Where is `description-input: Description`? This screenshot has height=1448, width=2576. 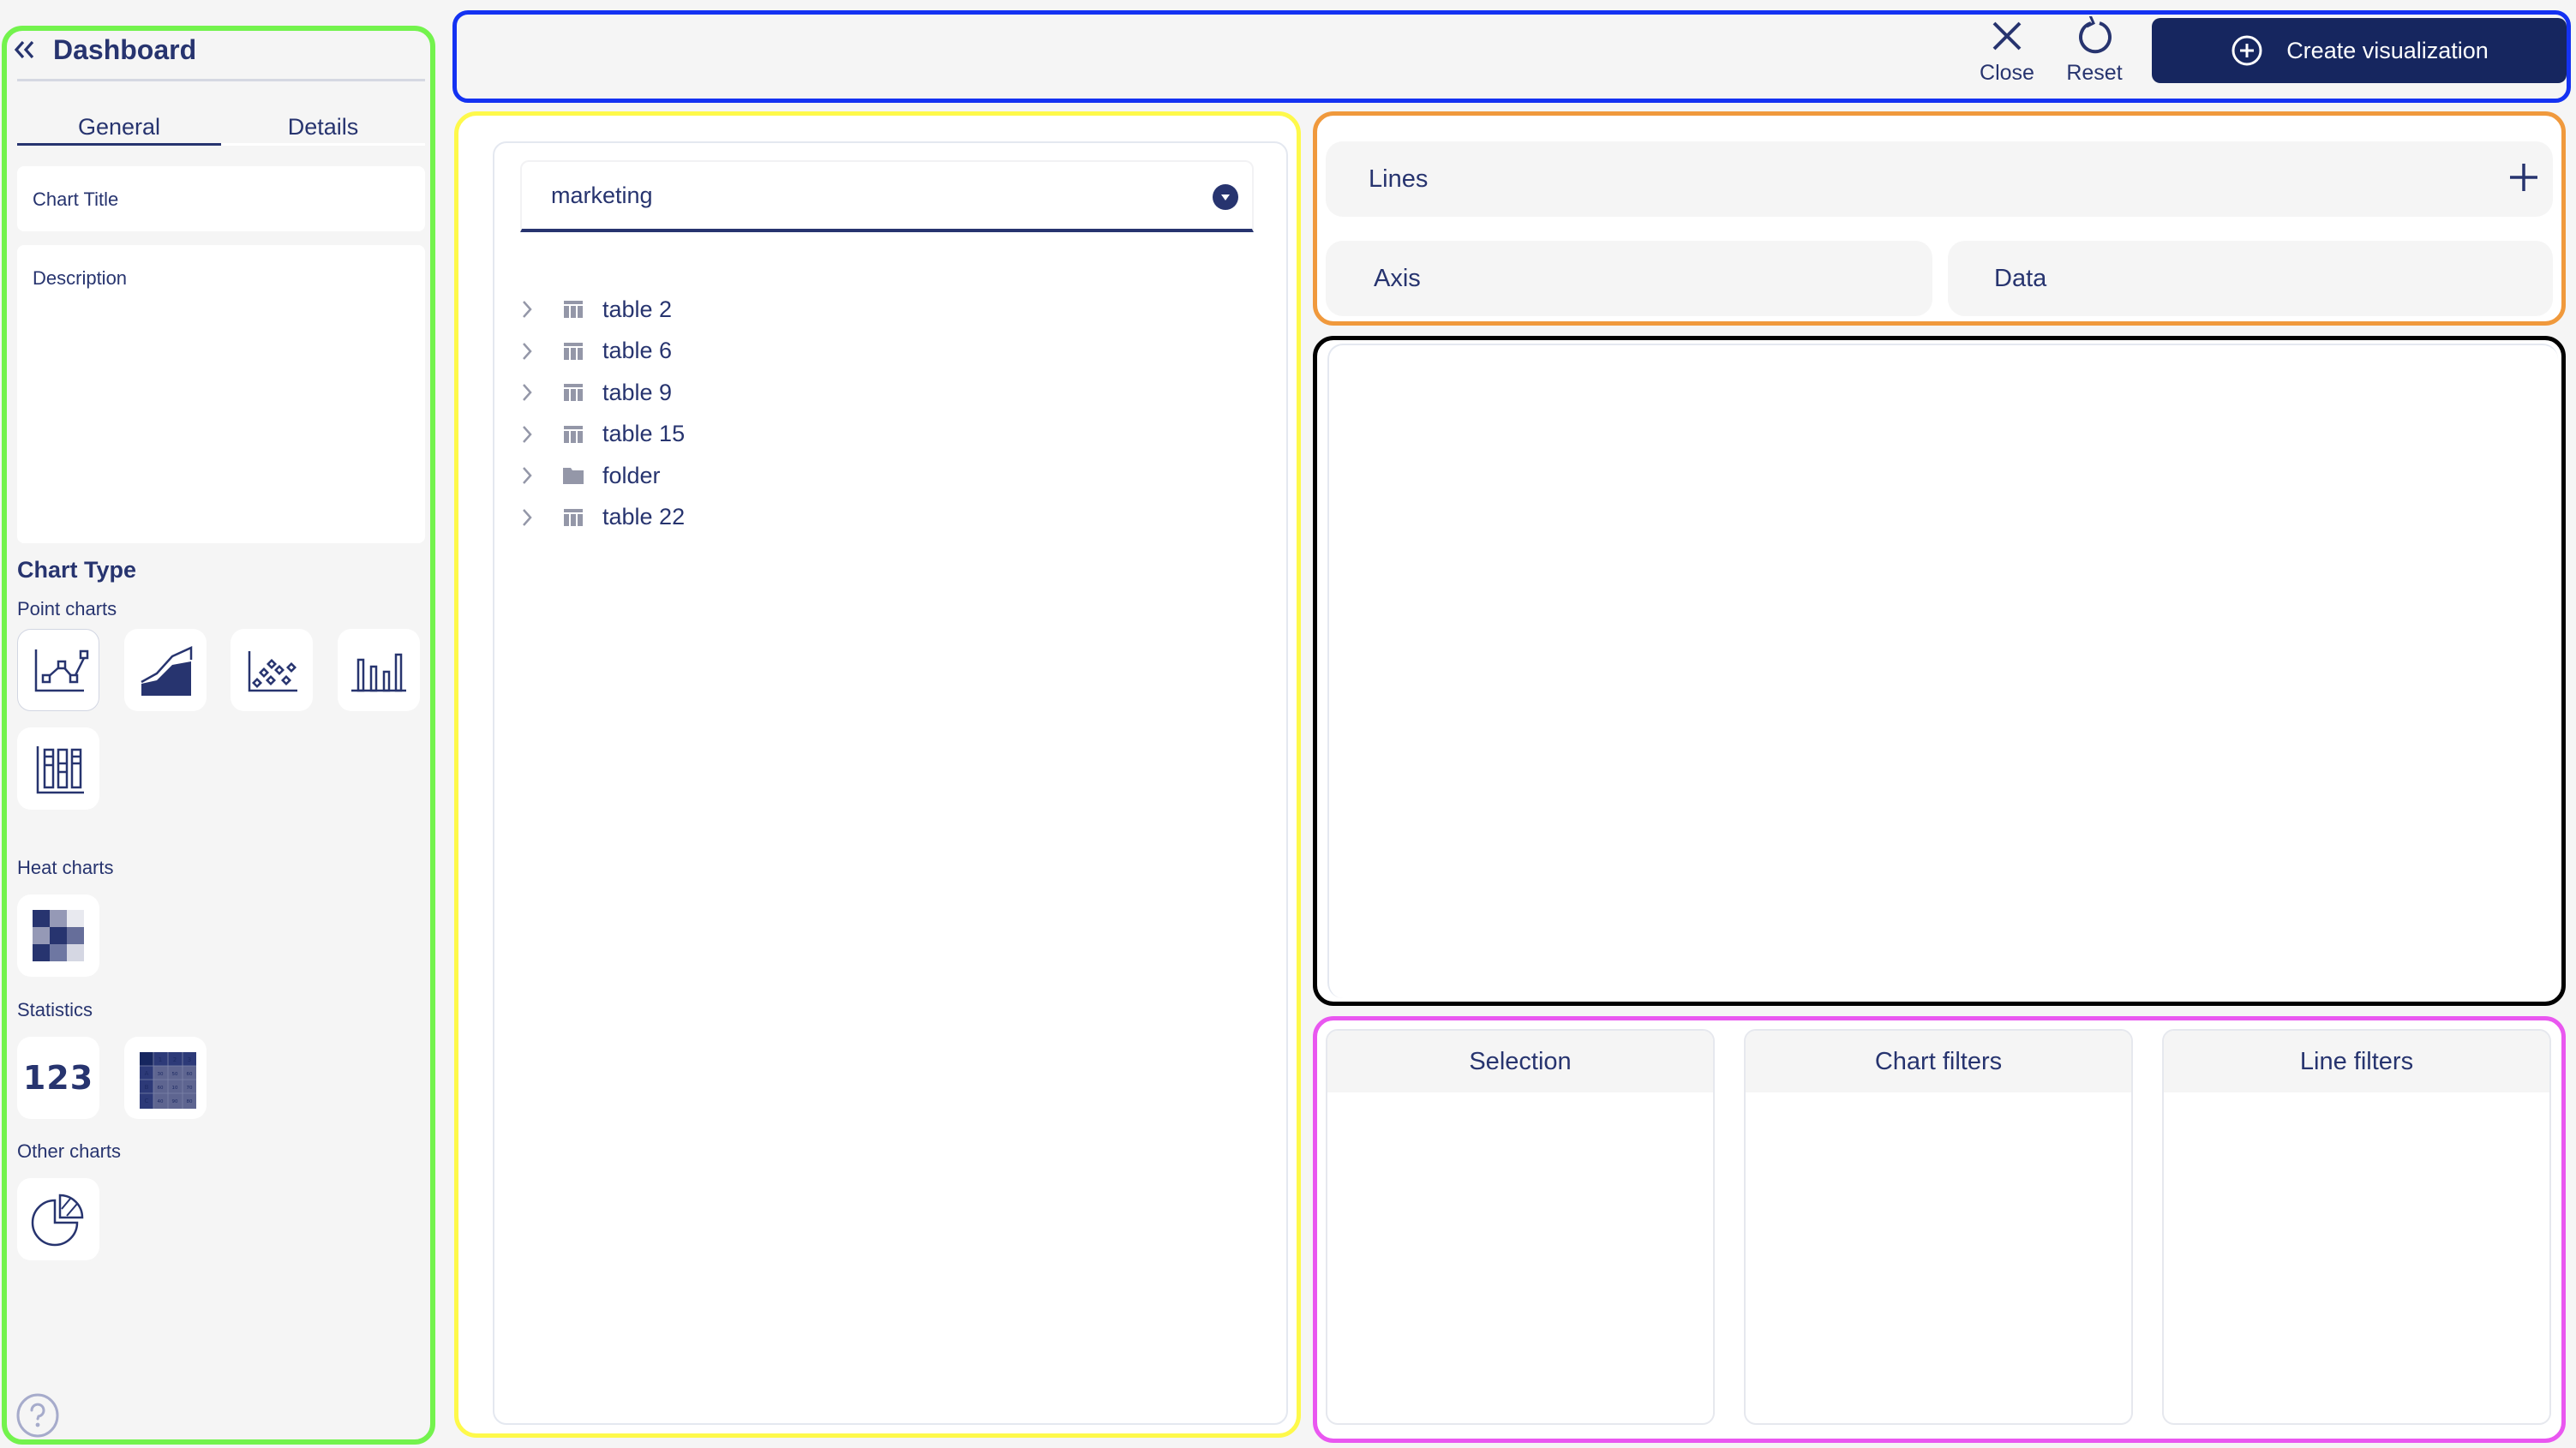 description-input: Description is located at coordinates (221, 394).